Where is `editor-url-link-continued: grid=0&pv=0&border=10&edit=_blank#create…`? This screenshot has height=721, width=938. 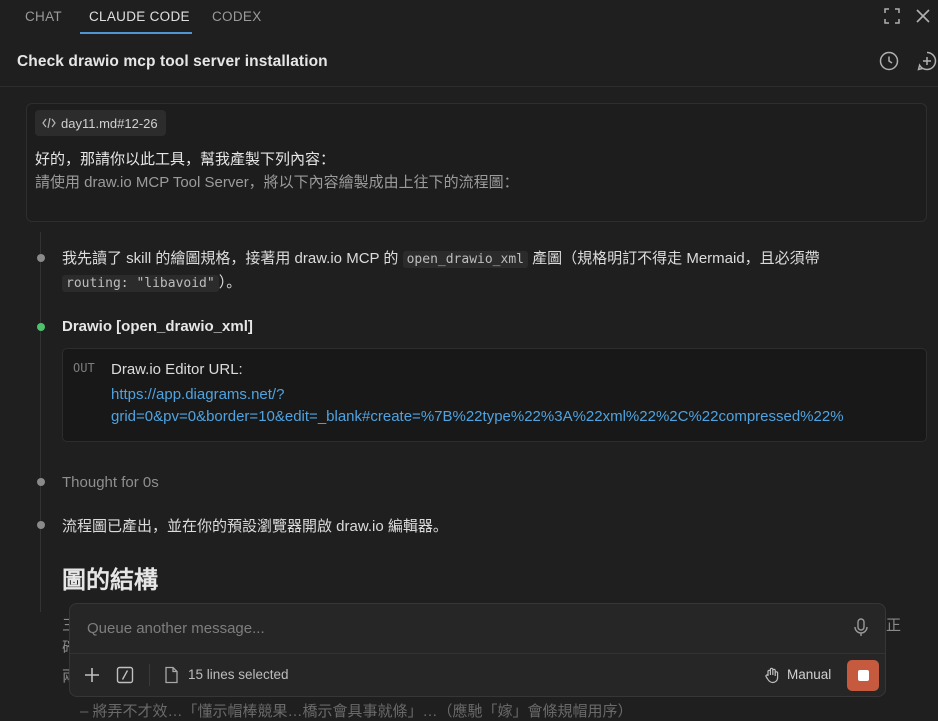
editor-url-link-continued: grid=0&pv=0&border=10&edit=_blank#create… is located at coordinates (477, 416).